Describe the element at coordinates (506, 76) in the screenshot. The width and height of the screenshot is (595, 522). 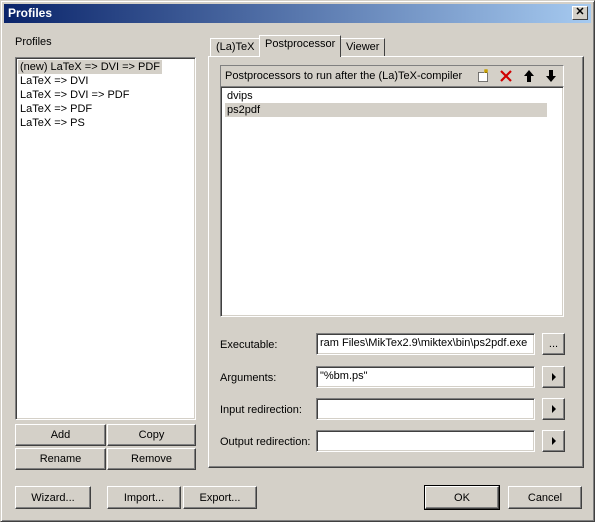
I see `delete-icon` at that location.